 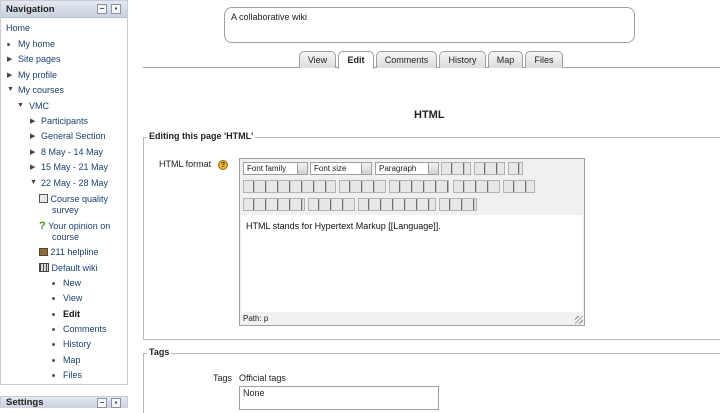 What do you see at coordinates (429, 115) in the screenshot?
I see `page-title: HTML` at bounding box center [429, 115].